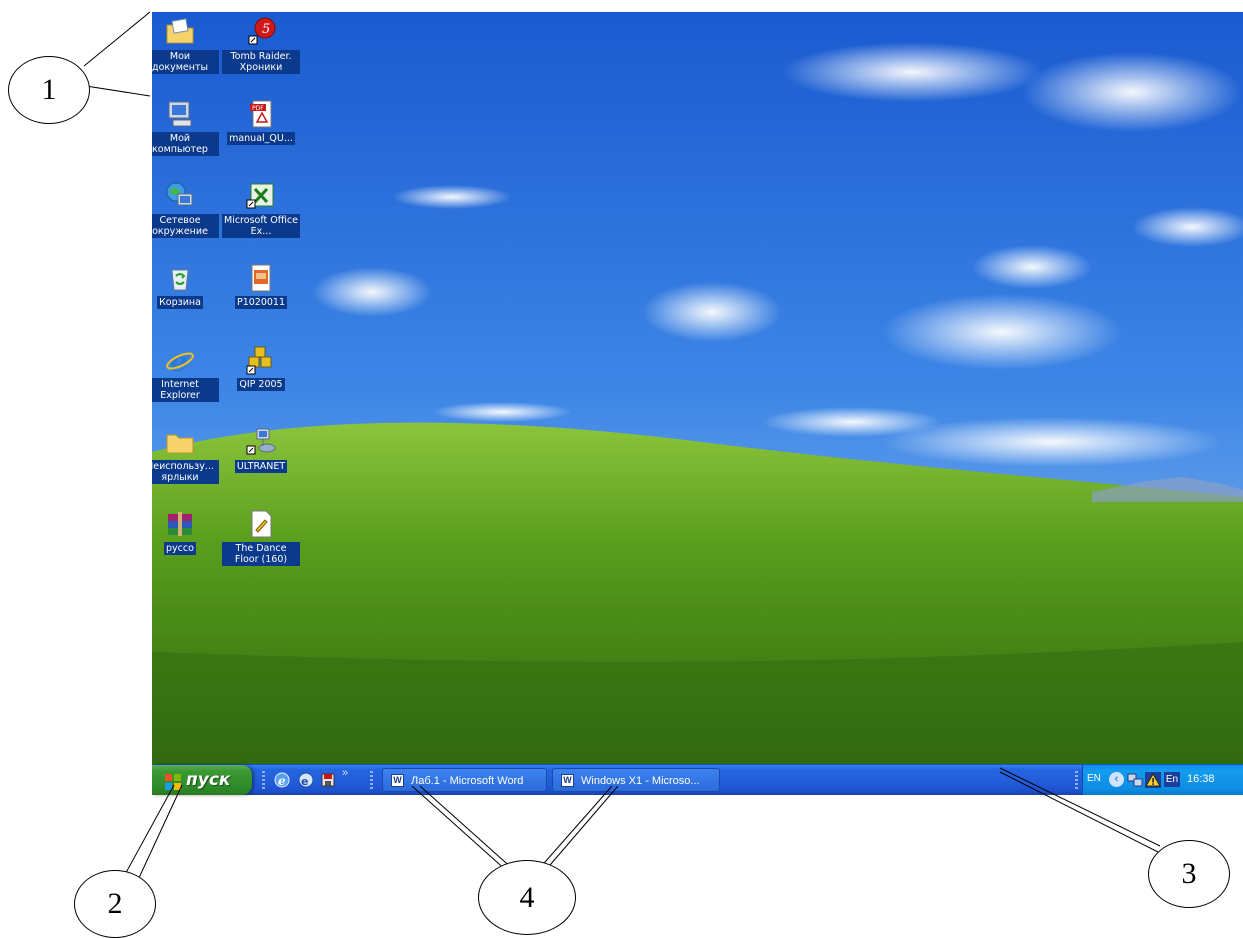  What do you see at coordinates (527, 897) in the screenshot?
I see `callout-4: 4` at bounding box center [527, 897].